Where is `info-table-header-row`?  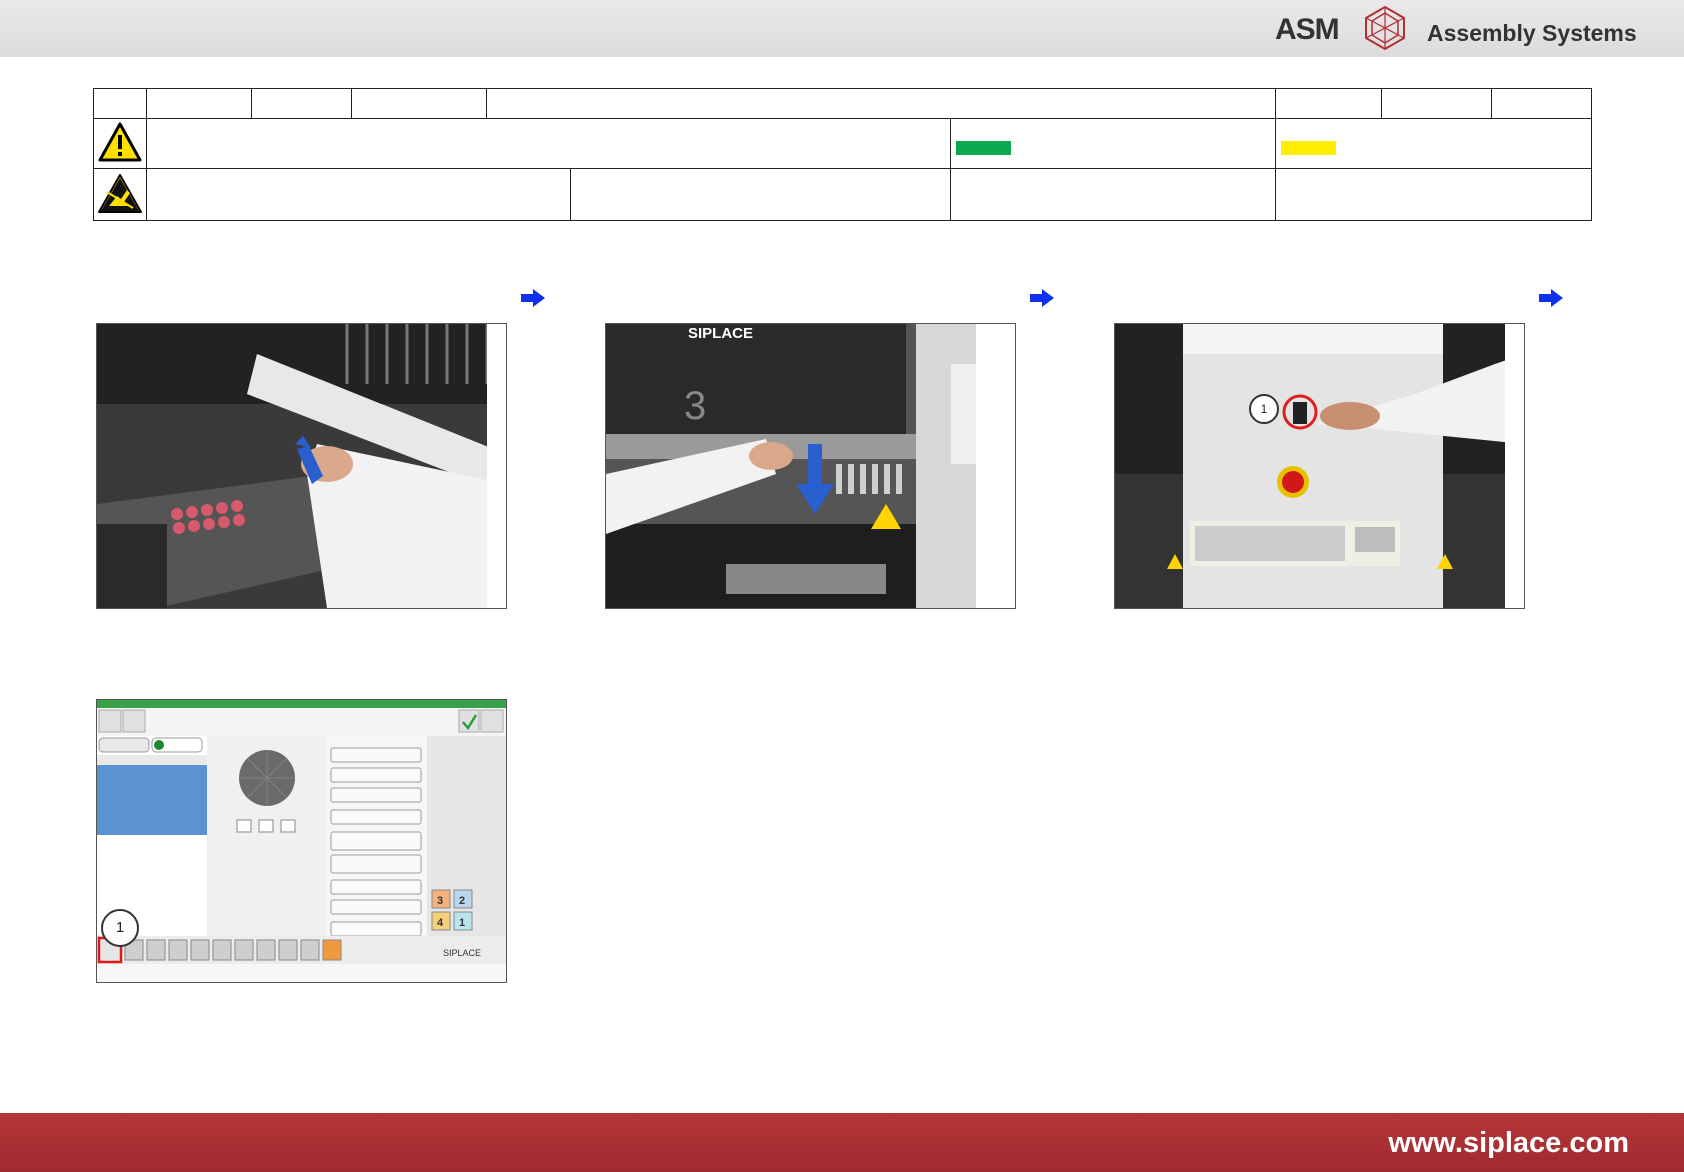
info-table-header-row is located at coordinates (843, 103).